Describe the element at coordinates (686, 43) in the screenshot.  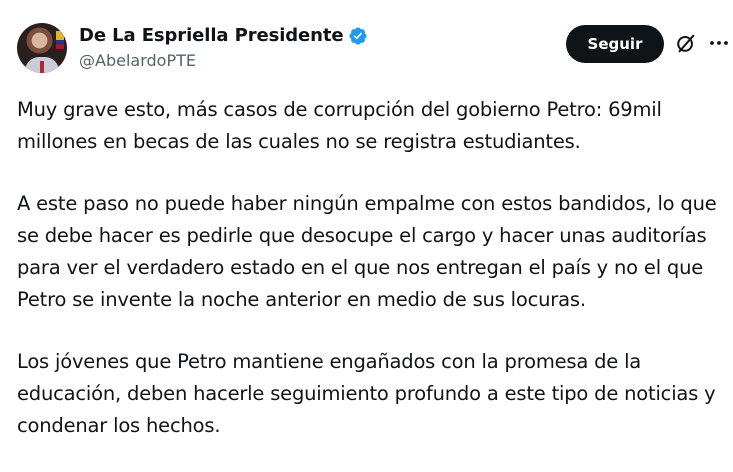
I see `grok-icon` at that location.